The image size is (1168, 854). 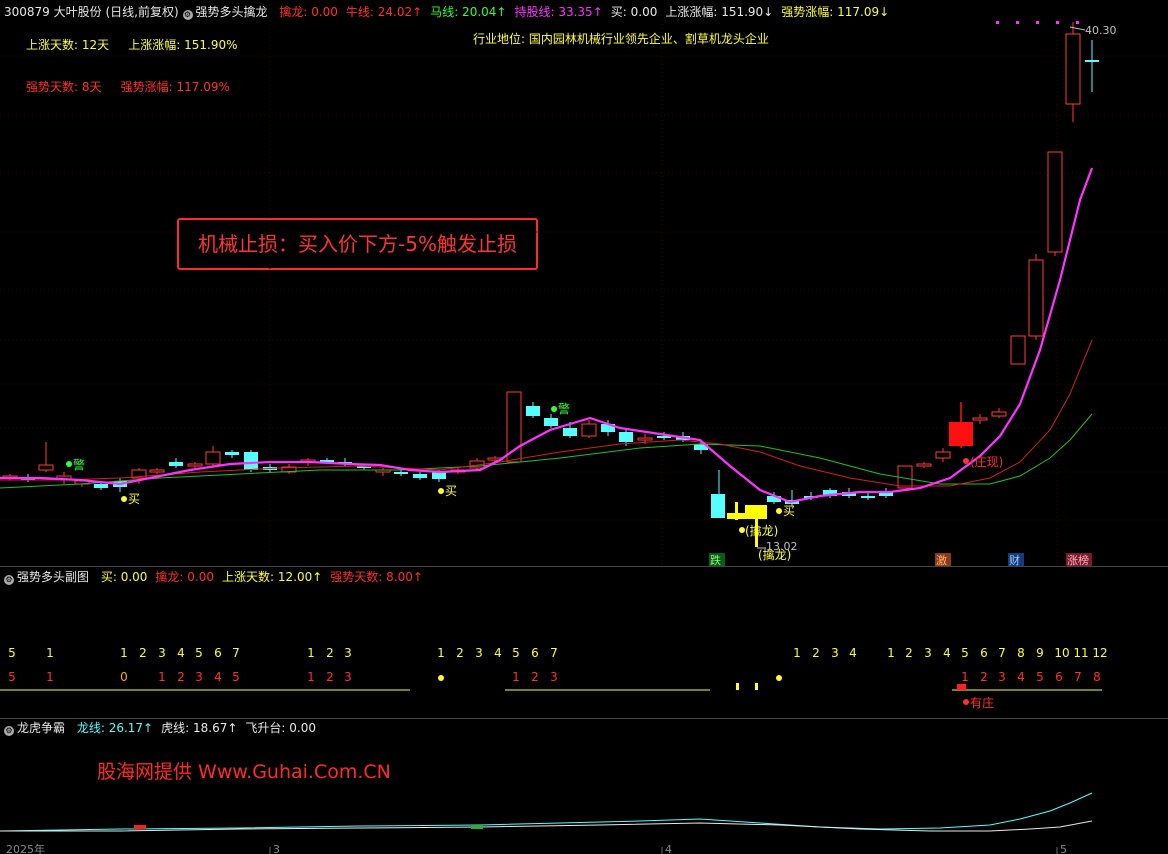 I want to click on buy-marker-2: 买, so click(x=451, y=491).